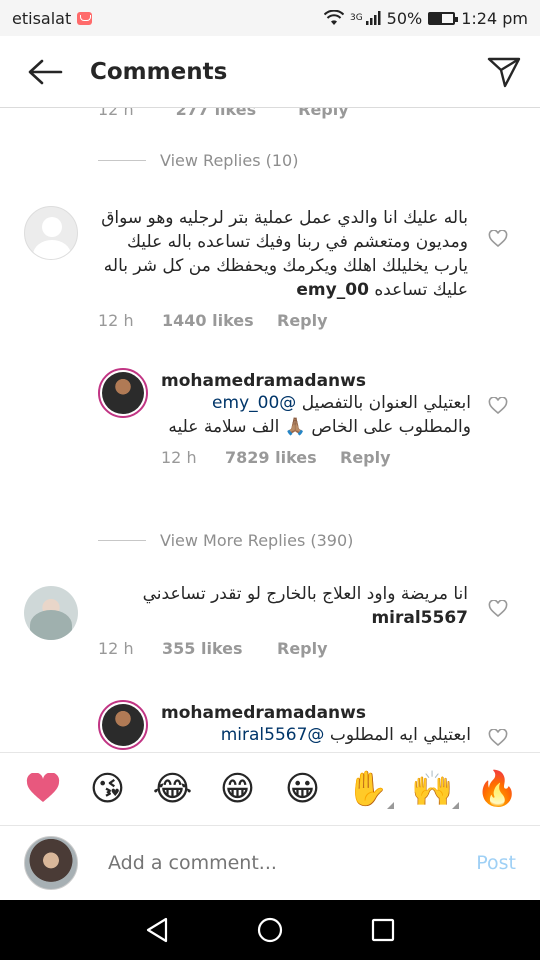 The image size is (540, 960). What do you see at coordinates (496, 863) in the screenshot?
I see `post-button: Post` at bounding box center [496, 863].